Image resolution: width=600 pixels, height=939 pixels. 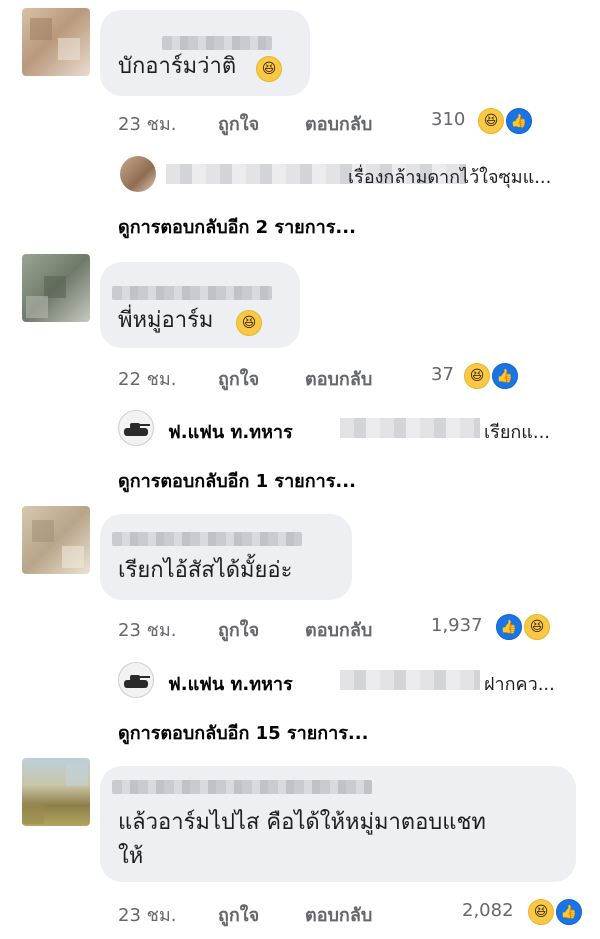 I want to click on comment-text: บักอาร์มว่าติ, so click(x=177, y=66).